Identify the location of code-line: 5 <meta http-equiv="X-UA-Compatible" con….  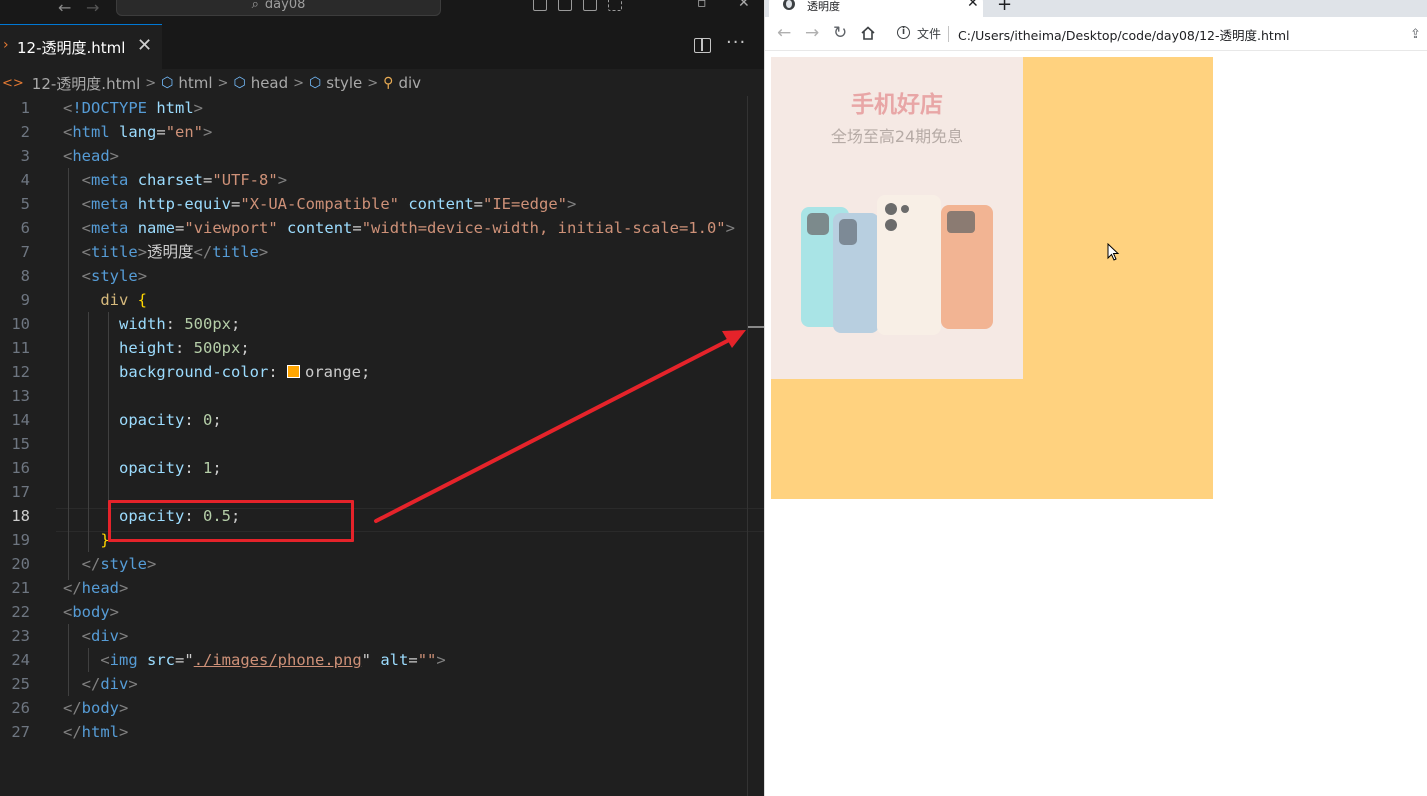
(382, 204).